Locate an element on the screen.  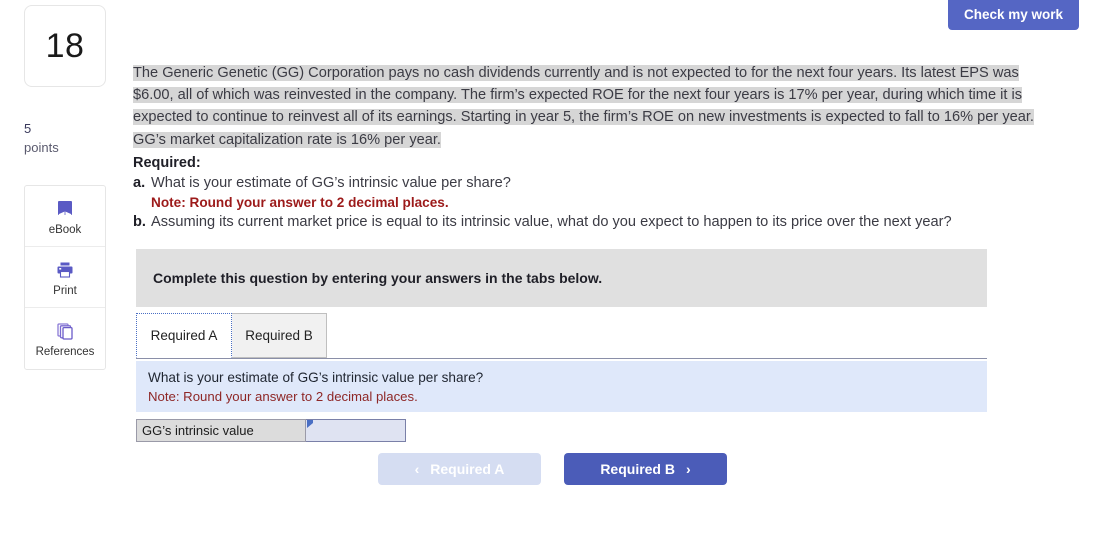
required-heading: Required: is located at coordinates (167, 163).